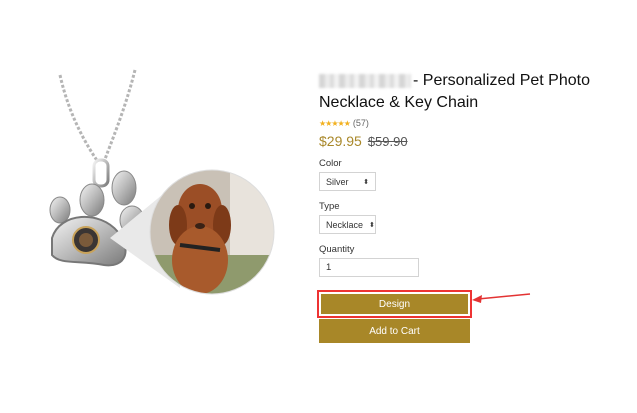 This screenshot has width=637, height=413. Describe the element at coordinates (337, 181) in the screenshot. I see `color-select-value: Silver` at that location.